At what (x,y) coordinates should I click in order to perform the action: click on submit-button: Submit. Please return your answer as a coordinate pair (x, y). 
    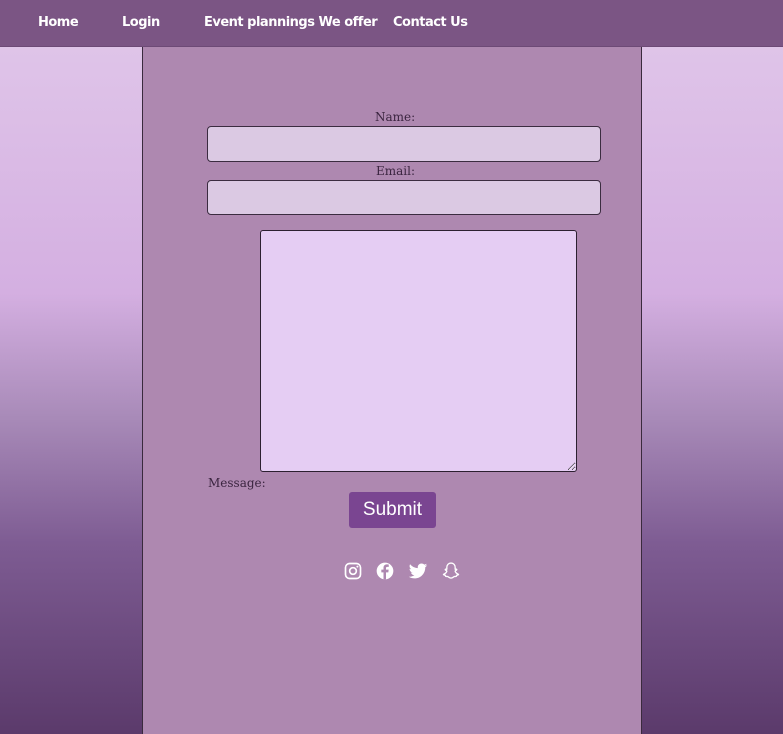
    Looking at the image, I should click on (392, 510).